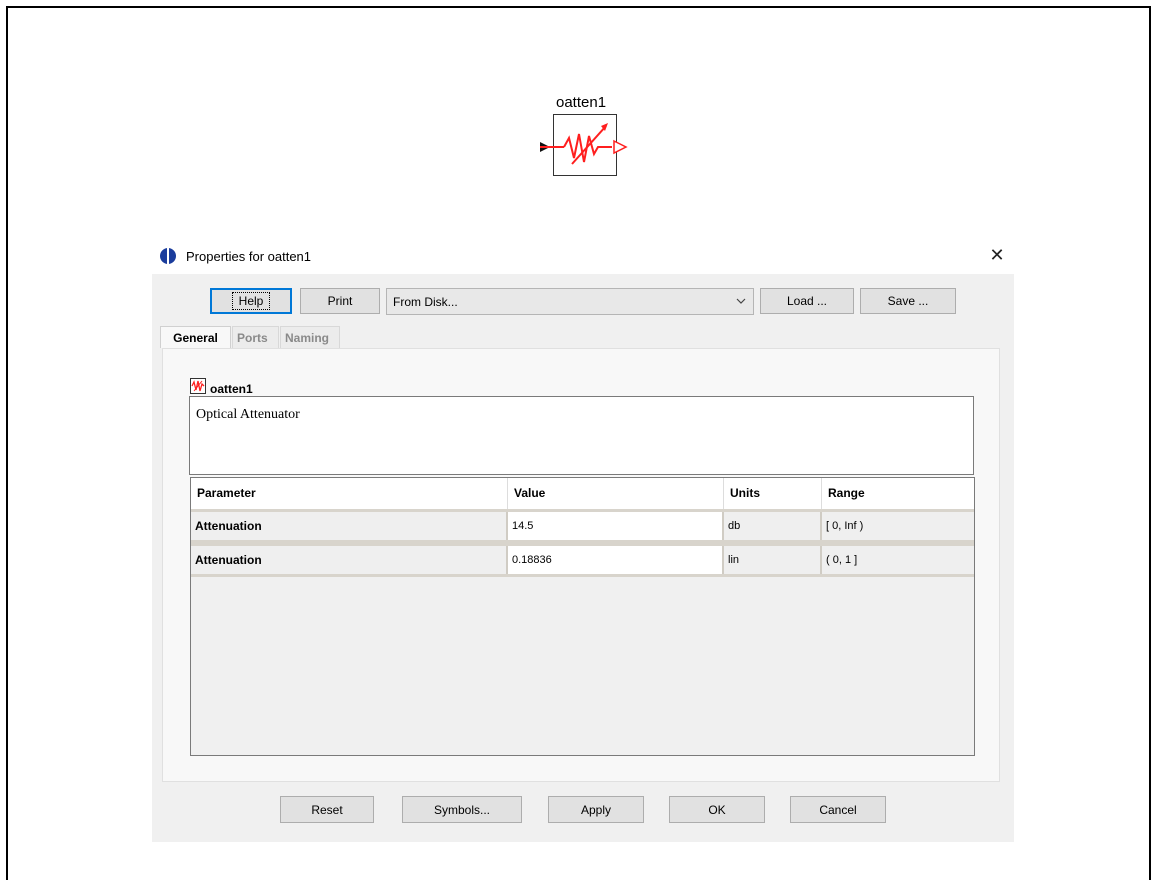  I want to click on reset-button: Reset, so click(327, 809).